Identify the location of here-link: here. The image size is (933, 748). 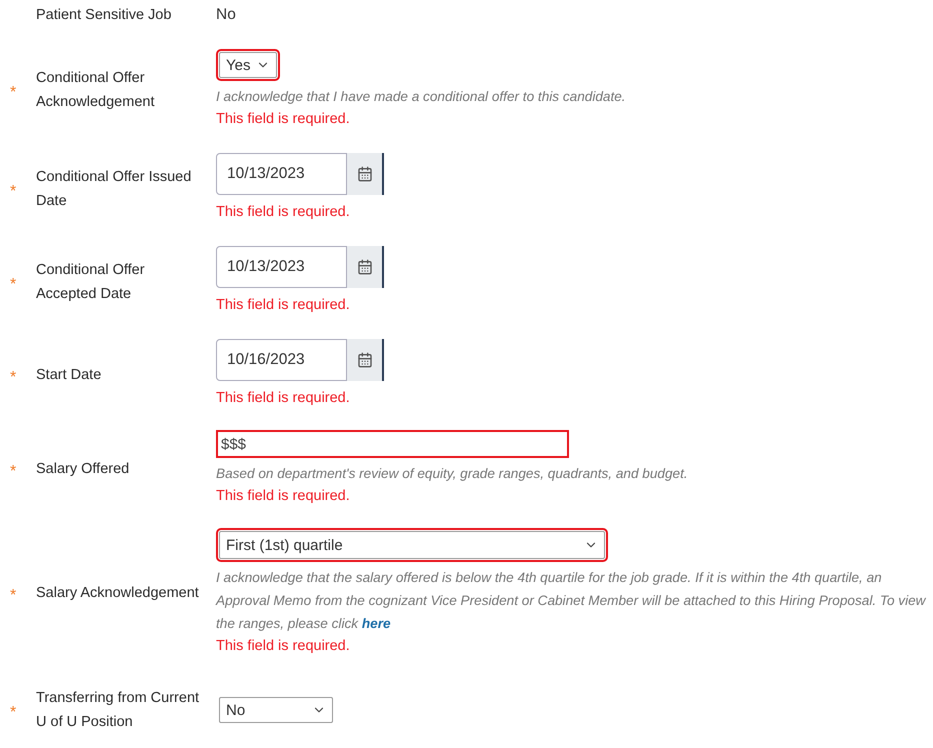
(376, 623).